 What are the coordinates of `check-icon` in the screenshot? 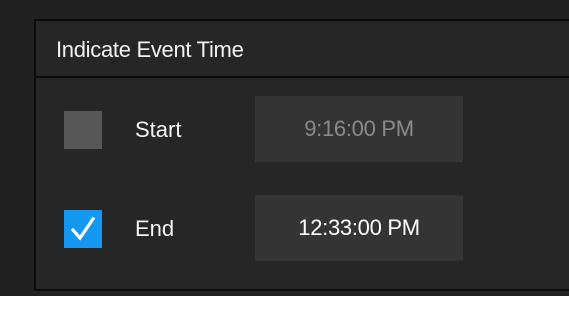 It's located at (83, 228).